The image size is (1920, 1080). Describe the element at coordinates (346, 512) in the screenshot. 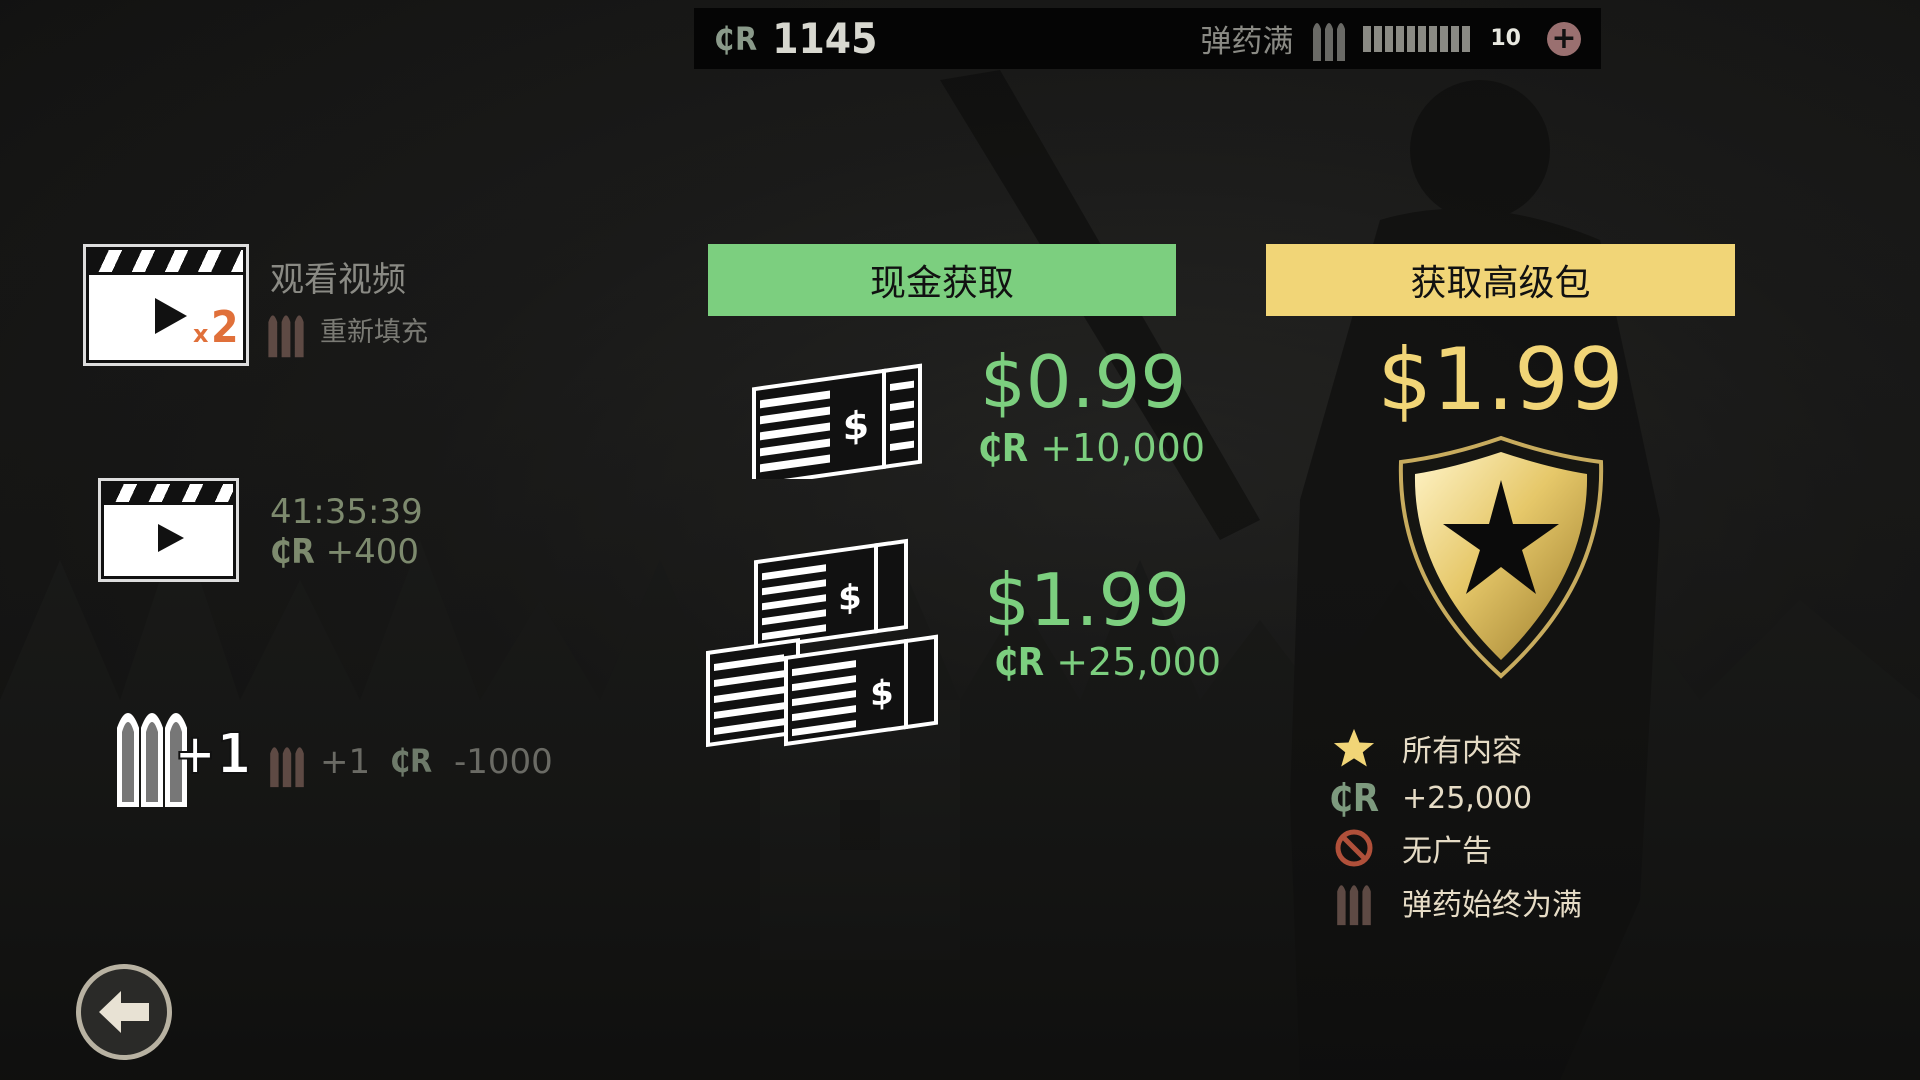

I see `video-cooldown-timer: 41:35:39` at that location.